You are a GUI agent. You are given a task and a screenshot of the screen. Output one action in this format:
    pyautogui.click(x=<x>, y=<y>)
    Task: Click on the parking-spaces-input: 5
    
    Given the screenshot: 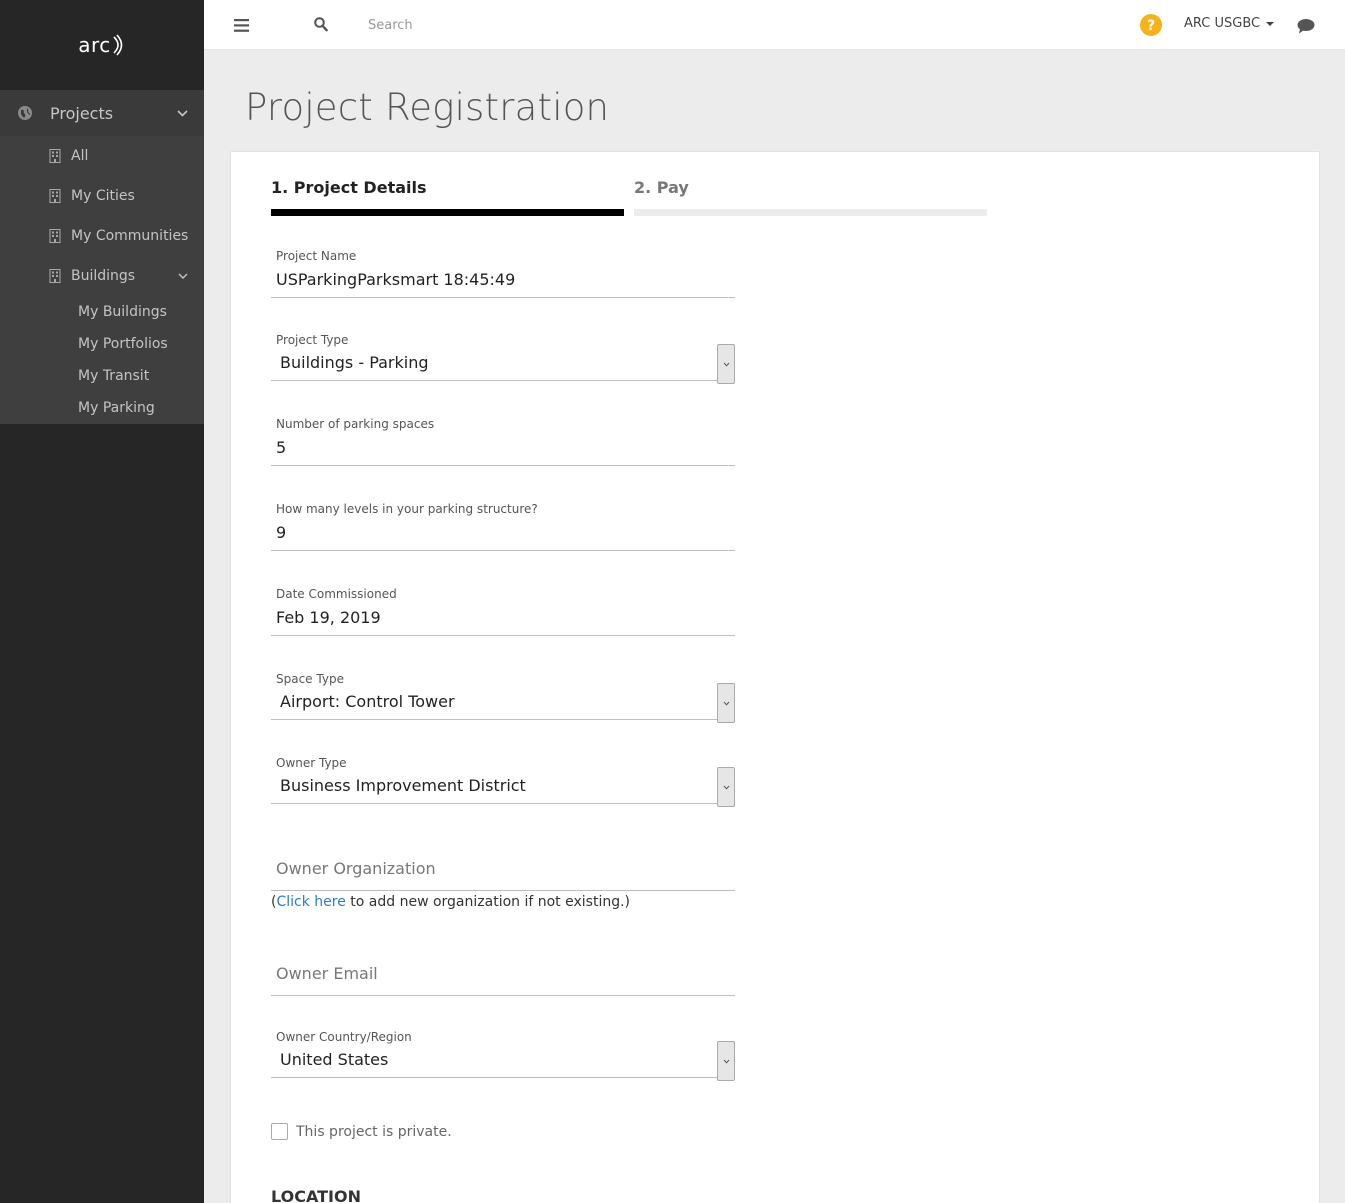 What is the action you would take?
    pyautogui.click(x=503, y=451)
    